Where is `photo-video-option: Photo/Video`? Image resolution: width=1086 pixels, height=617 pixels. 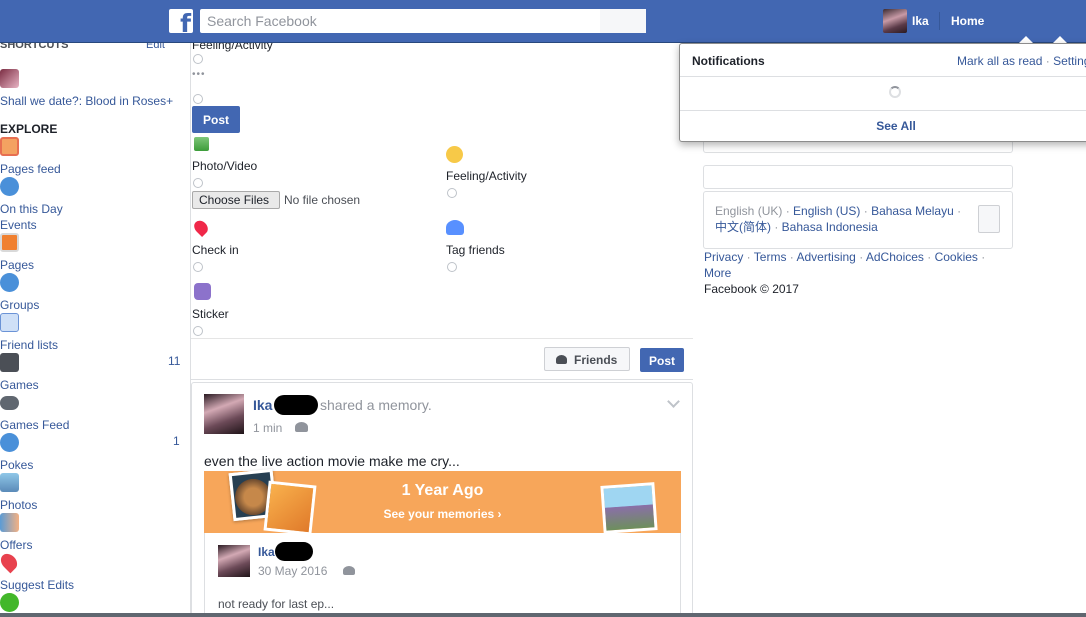 photo-video-option: Photo/Video is located at coordinates (224, 166).